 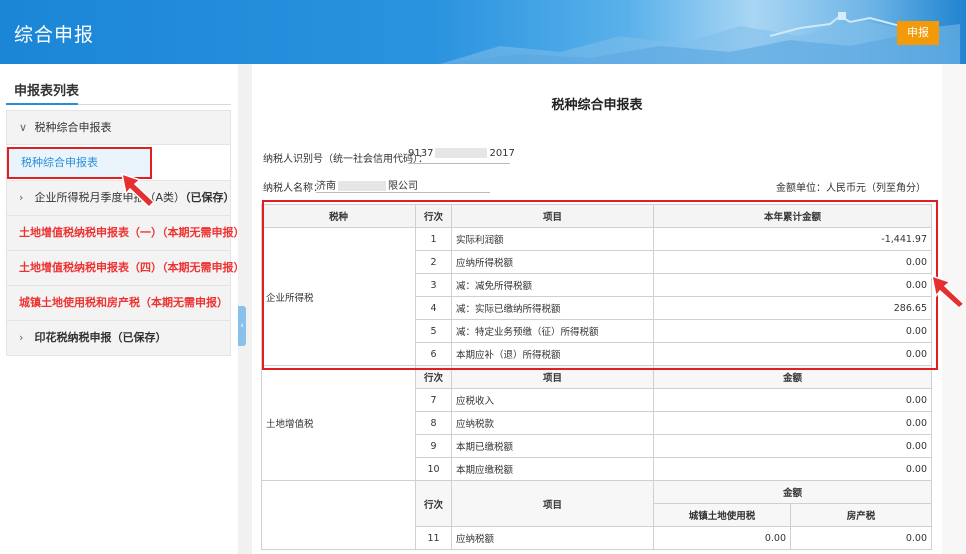 What do you see at coordinates (47, 91) in the screenshot?
I see `panel-title: 申报表列表` at bounding box center [47, 91].